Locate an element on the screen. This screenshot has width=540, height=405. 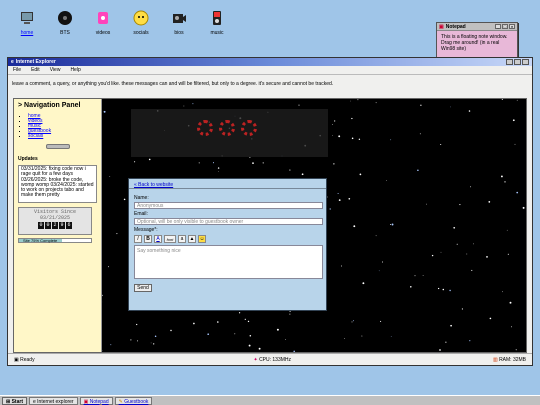
menu-view: View is located at coordinates (55, 70).